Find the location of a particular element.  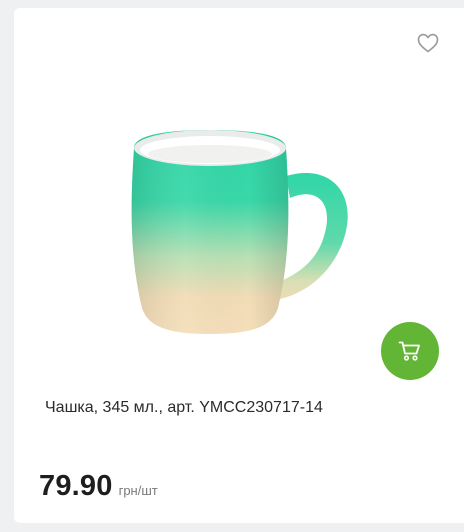

favorite-button is located at coordinates (428, 43).